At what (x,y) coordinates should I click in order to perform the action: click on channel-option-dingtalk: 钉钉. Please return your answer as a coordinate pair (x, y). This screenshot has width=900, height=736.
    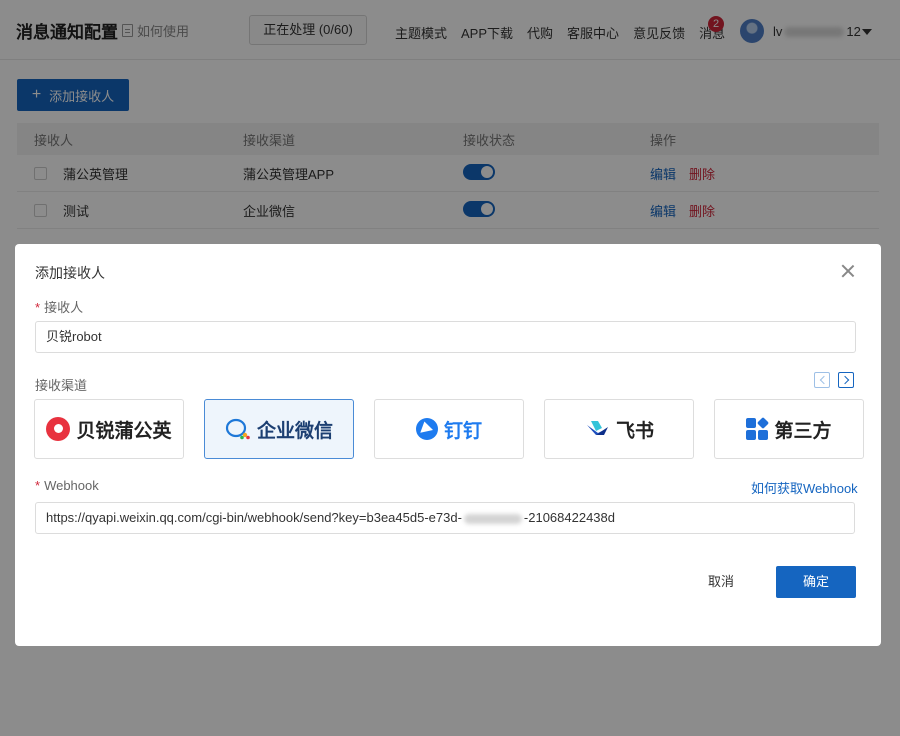
    Looking at the image, I should click on (449, 429).